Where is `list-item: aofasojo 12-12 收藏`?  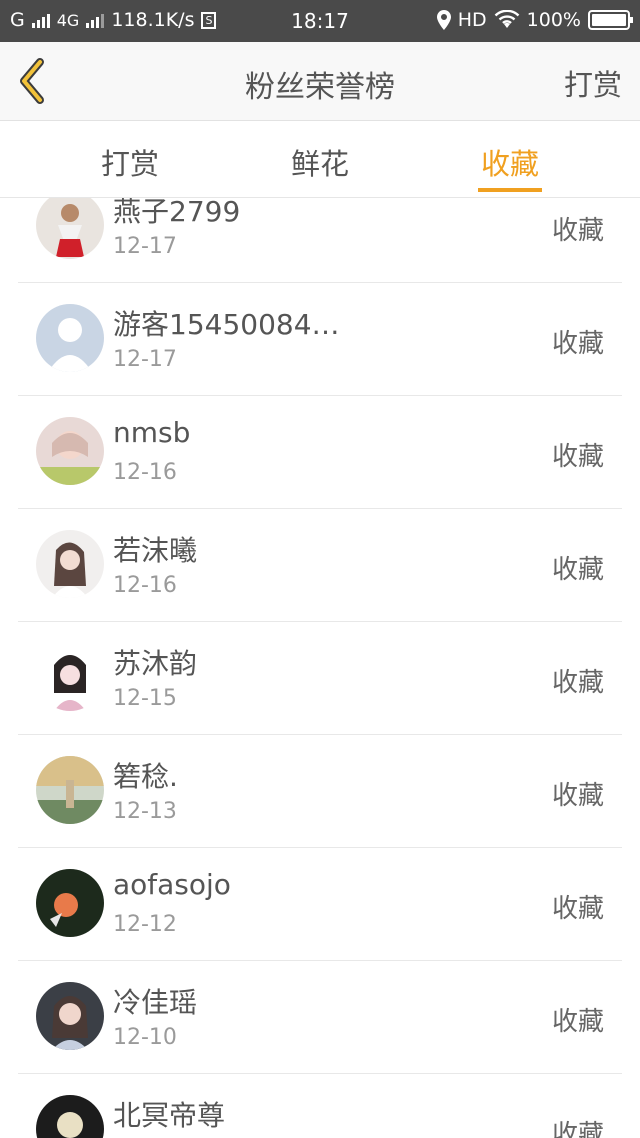
list-item: aofasojo 12-12 收藏 is located at coordinates (320, 904).